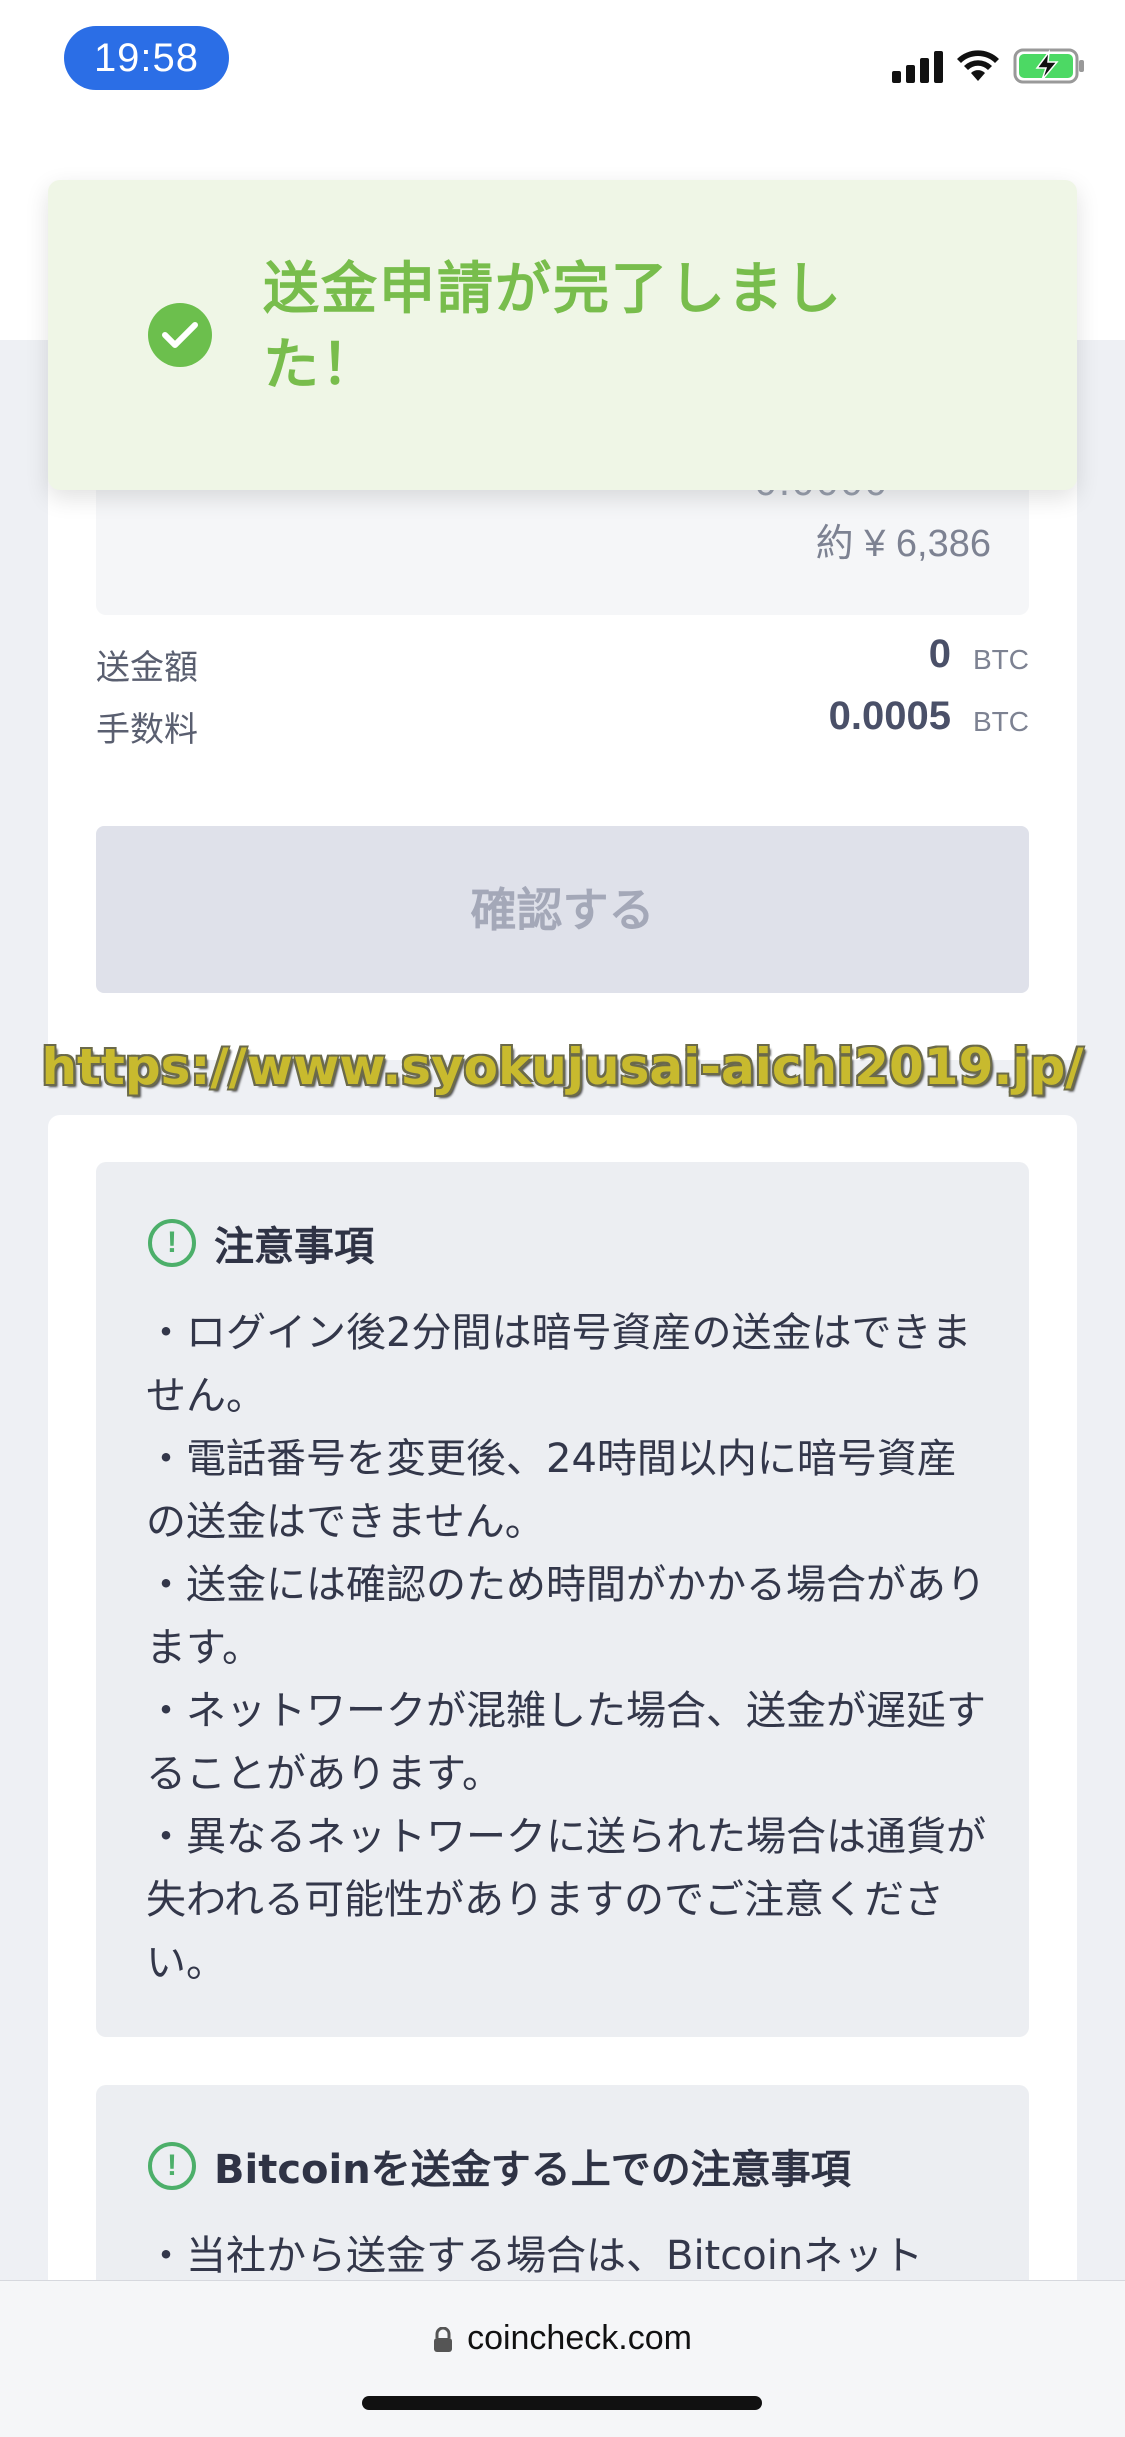  Describe the element at coordinates (917, 66) in the screenshot. I see `cellular-signal-icon` at that location.